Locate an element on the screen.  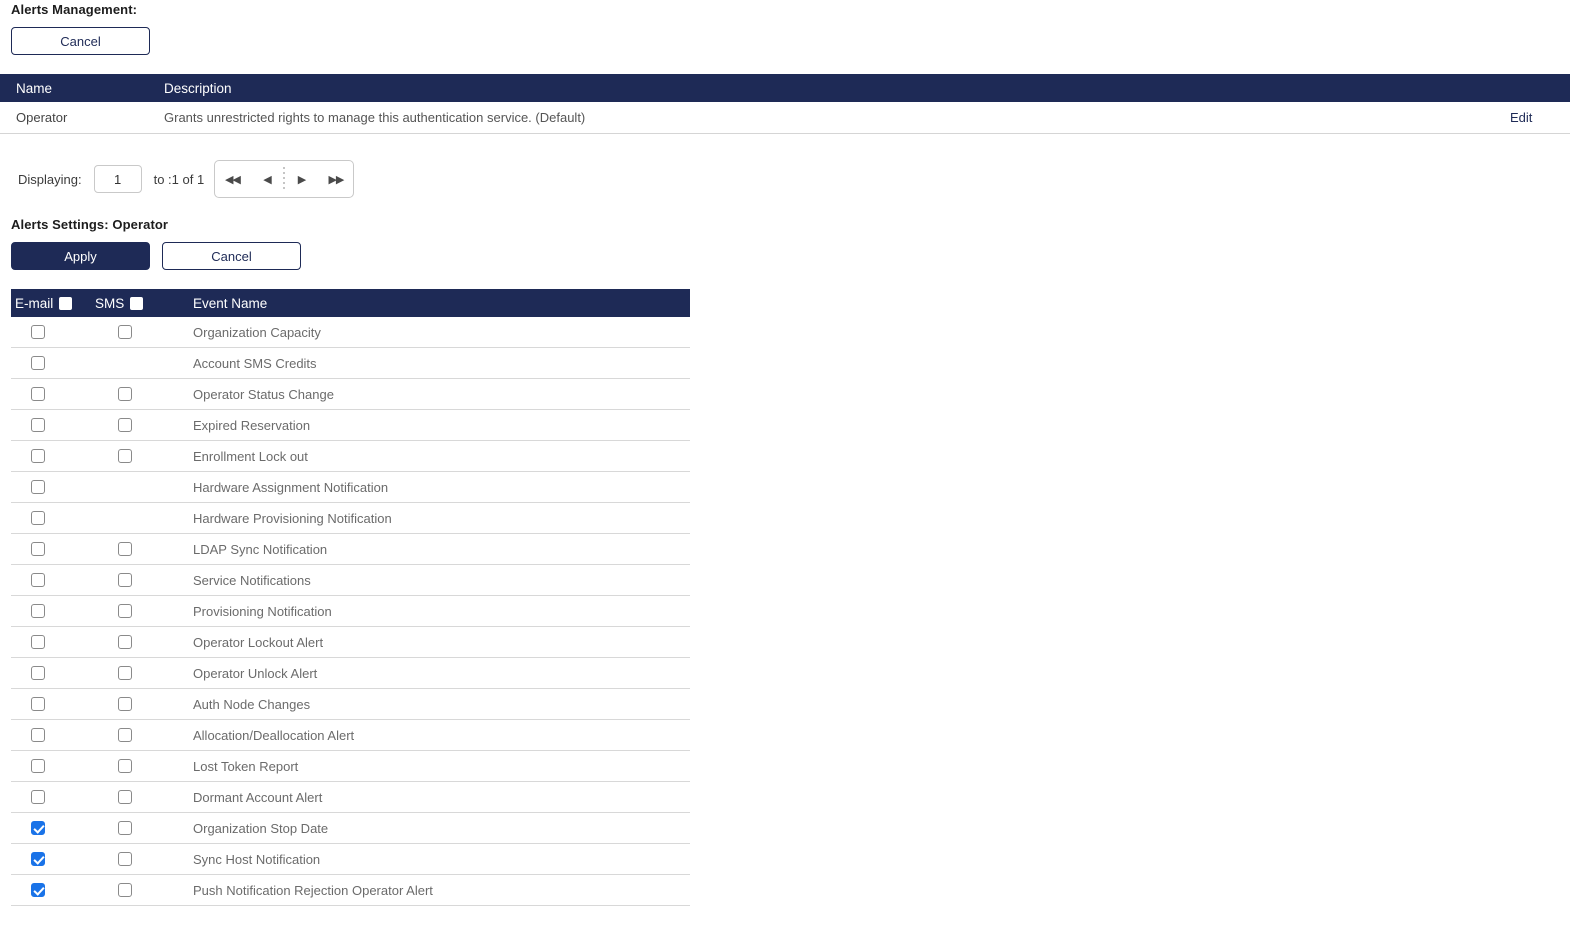
event-name-label: Allocation/Deallocation Alert is located at coordinates (274, 735).